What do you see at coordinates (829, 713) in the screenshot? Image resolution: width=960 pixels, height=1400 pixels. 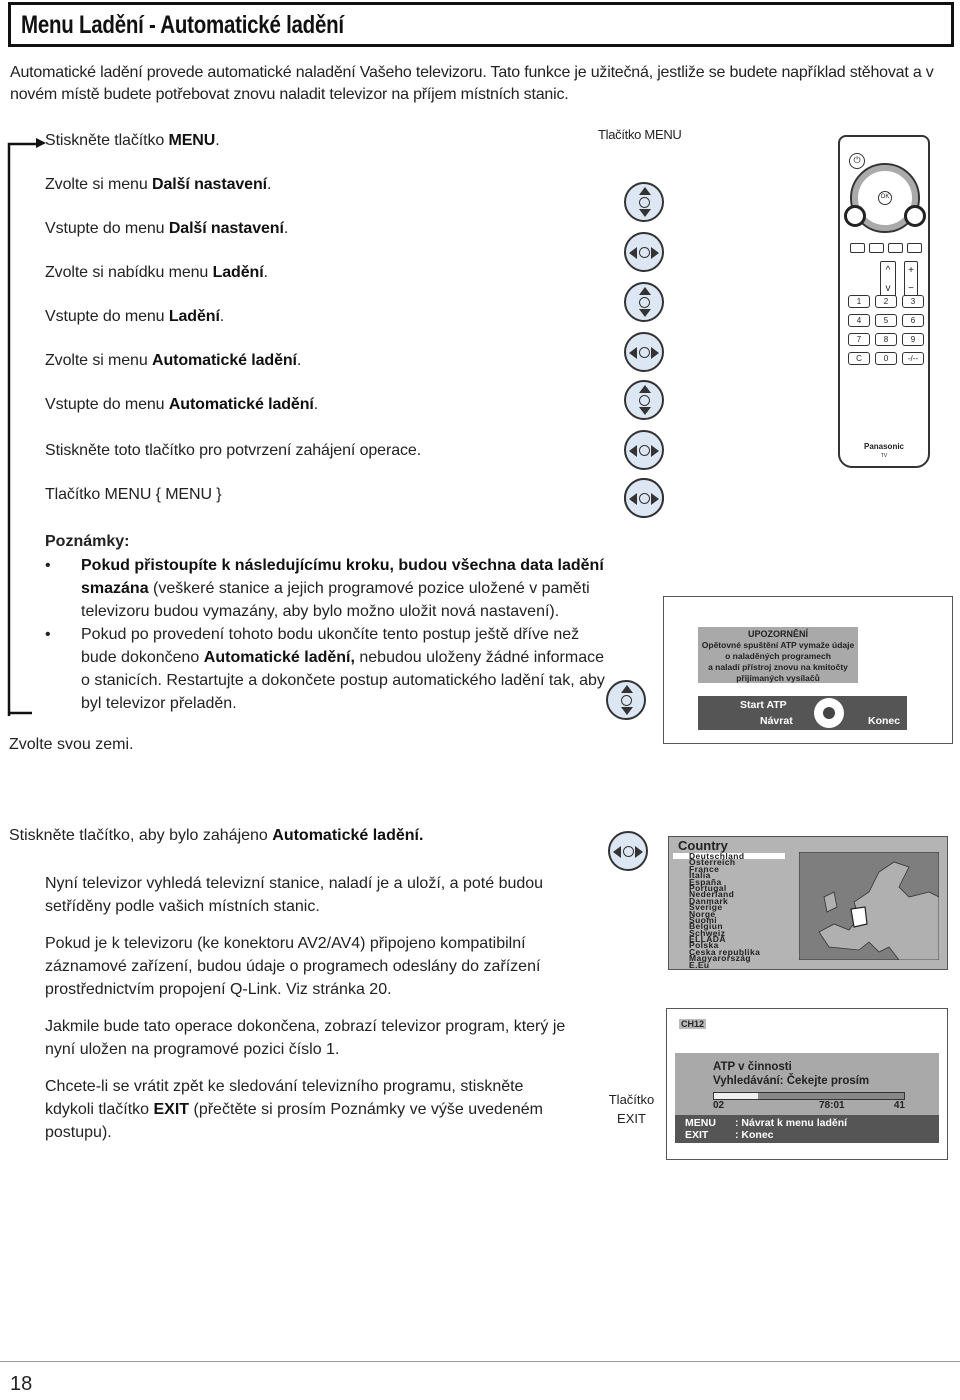 I see `nav-pad-icon` at bounding box center [829, 713].